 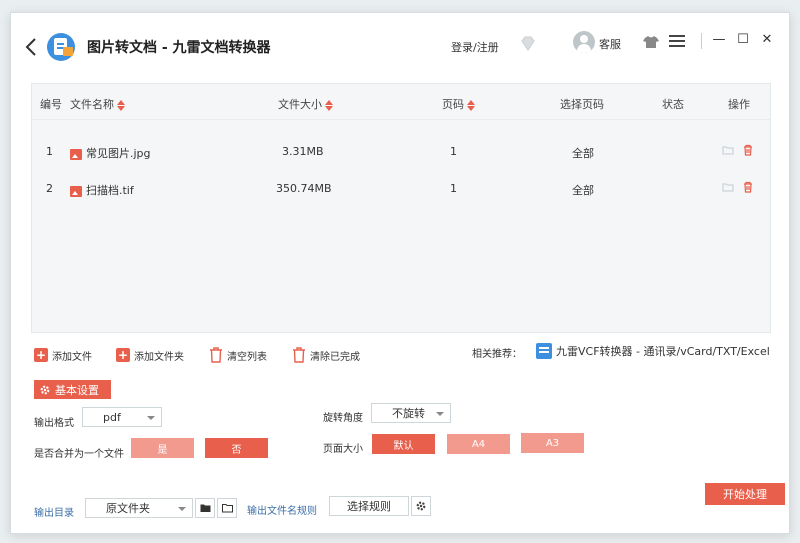 I want to click on output-format-value: pdf, so click(x=112, y=417).